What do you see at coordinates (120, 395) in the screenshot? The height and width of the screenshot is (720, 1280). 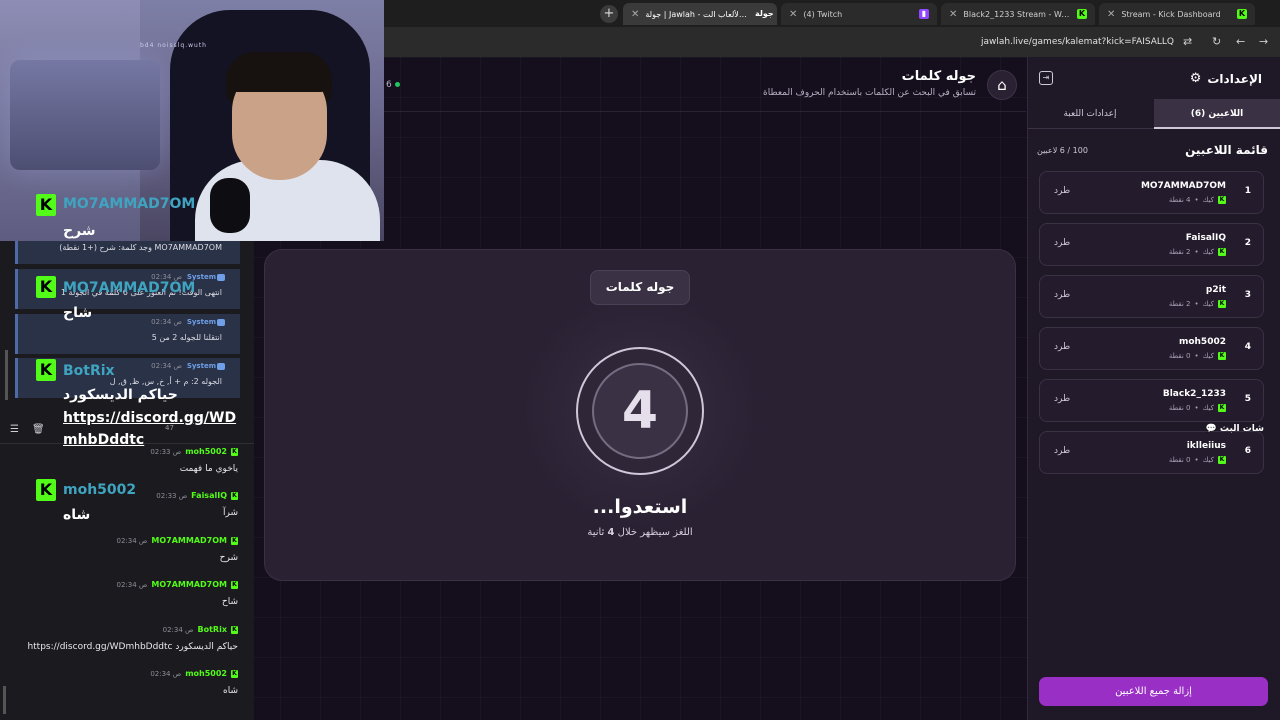 I see `overlay-message: حياكم الديسكورد` at bounding box center [120, 395].